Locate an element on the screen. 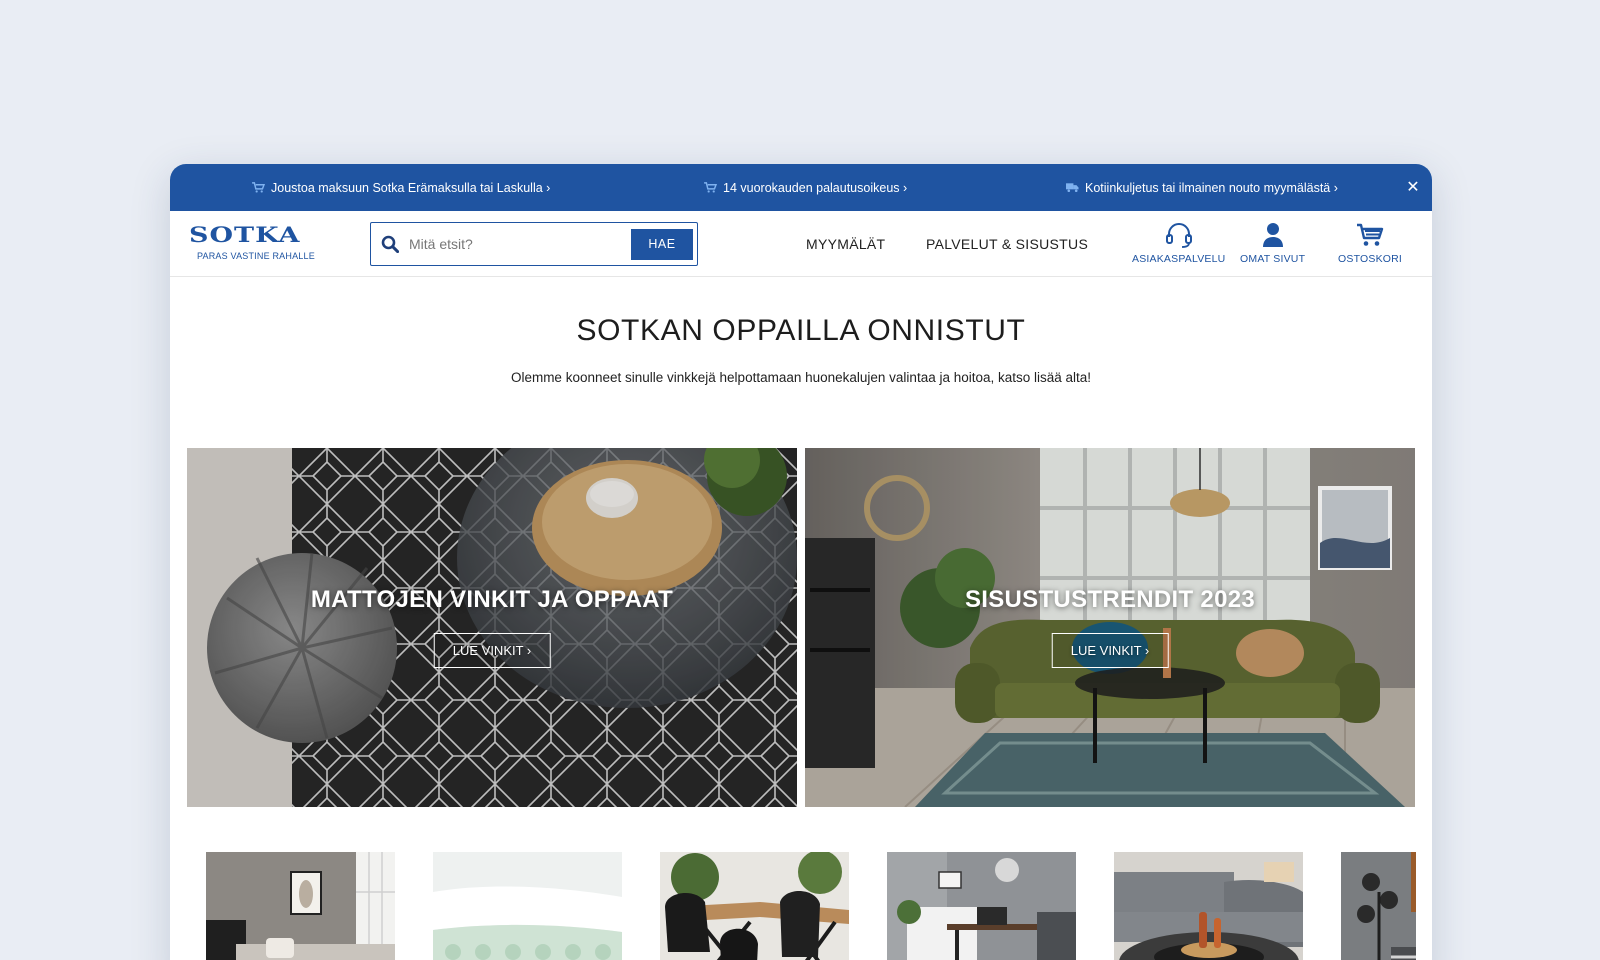 The height and width of the screenshot is (960, 1600). util-label: ASIAKASPALVELU is located at coordinates (1179, 259).